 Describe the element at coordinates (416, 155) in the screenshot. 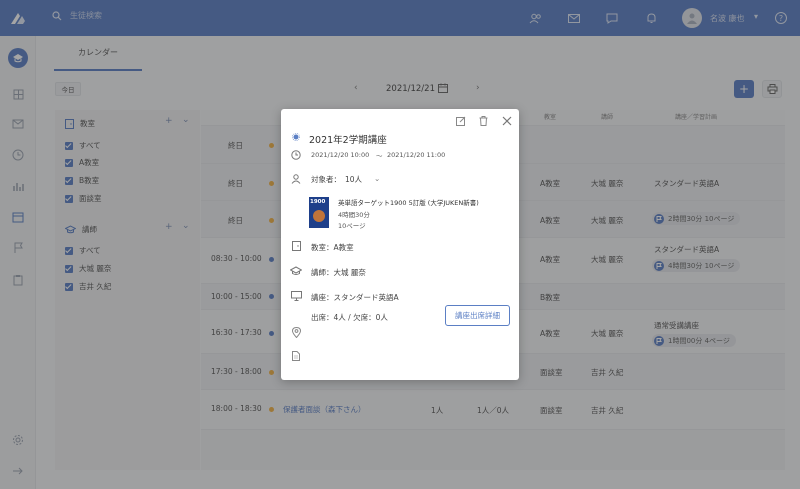

I see `event-end: 2021/12/20 11:00` at that location.